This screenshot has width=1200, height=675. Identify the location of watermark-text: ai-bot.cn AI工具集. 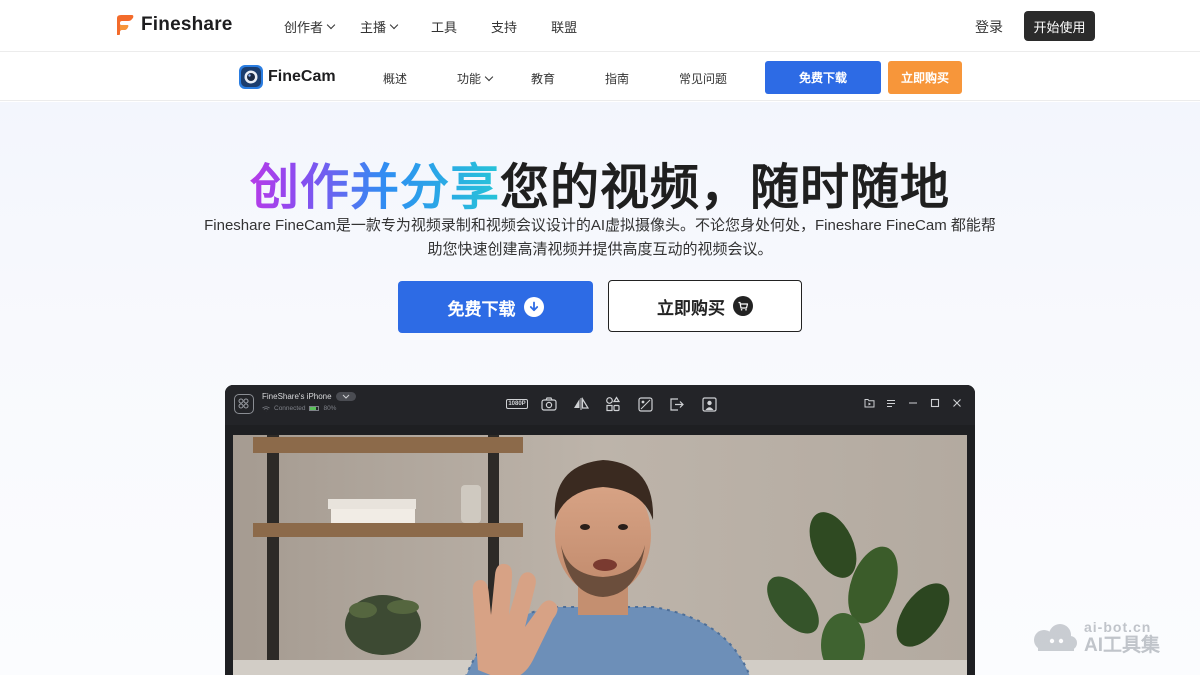
(1122, 637).